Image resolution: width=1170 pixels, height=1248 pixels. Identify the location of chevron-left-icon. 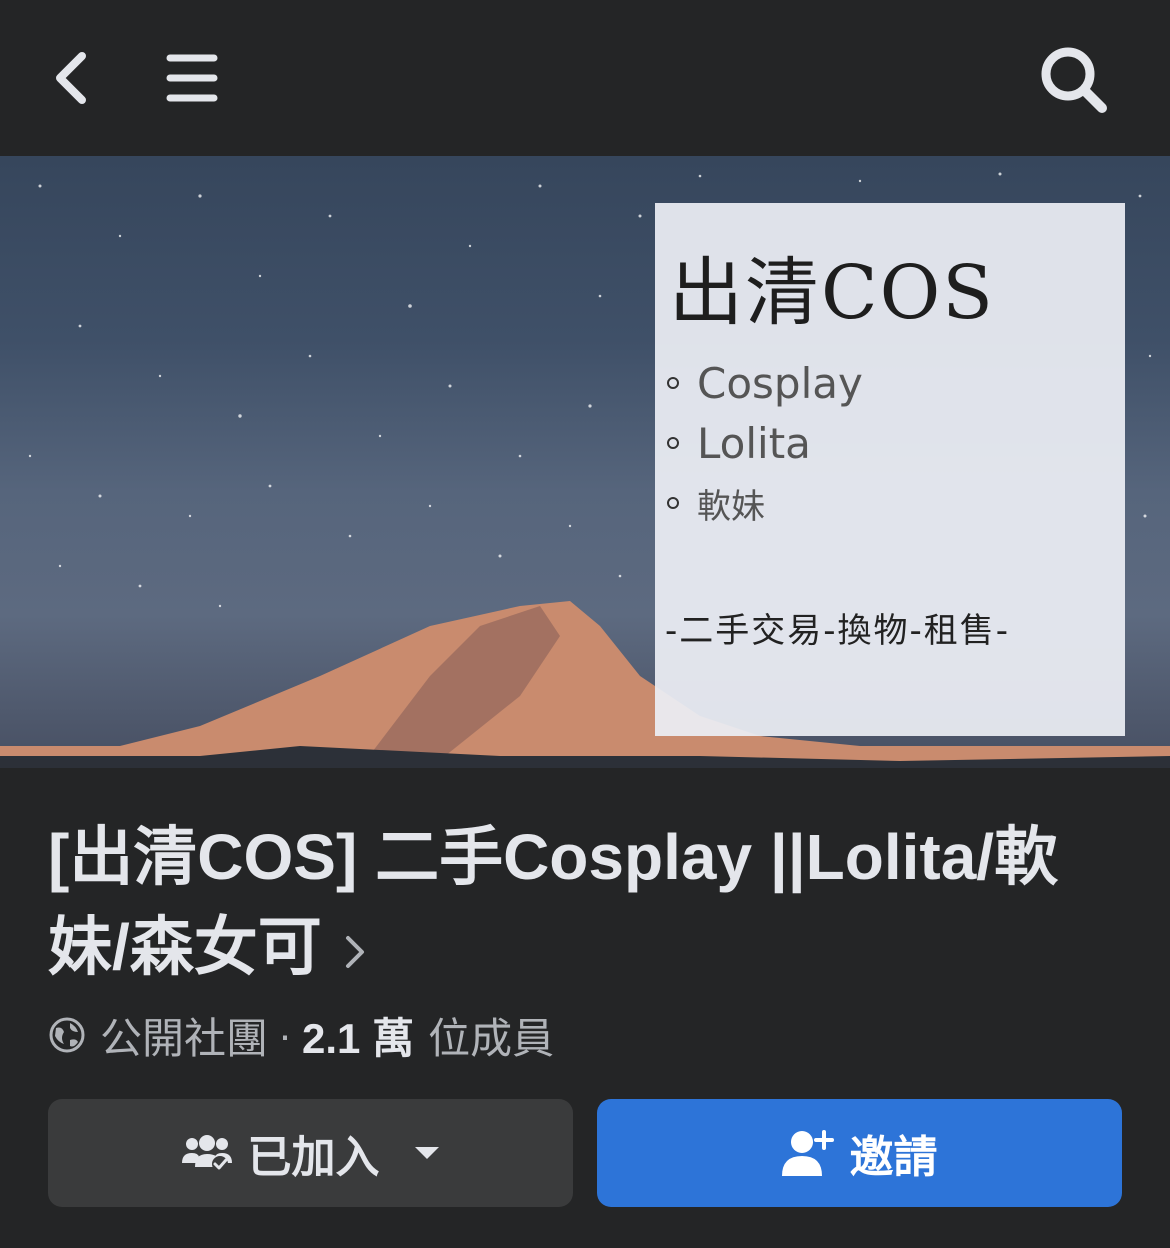
(72, 78).